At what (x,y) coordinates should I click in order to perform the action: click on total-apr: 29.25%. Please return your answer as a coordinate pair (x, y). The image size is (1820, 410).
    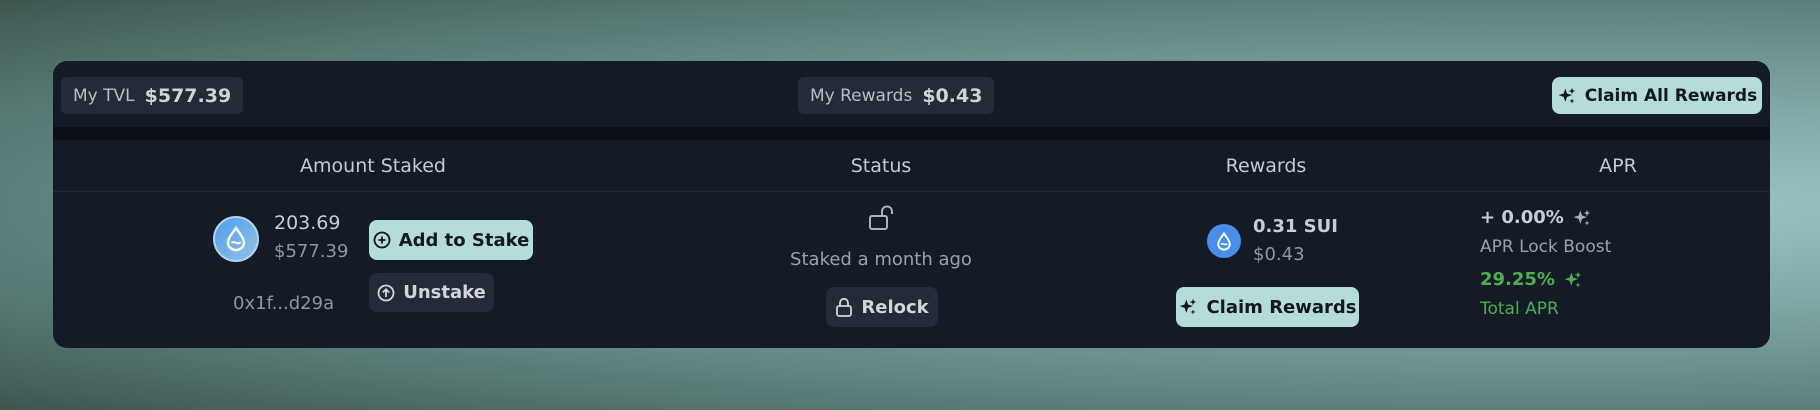
    Looking at the image, I should click on (1531, 279).